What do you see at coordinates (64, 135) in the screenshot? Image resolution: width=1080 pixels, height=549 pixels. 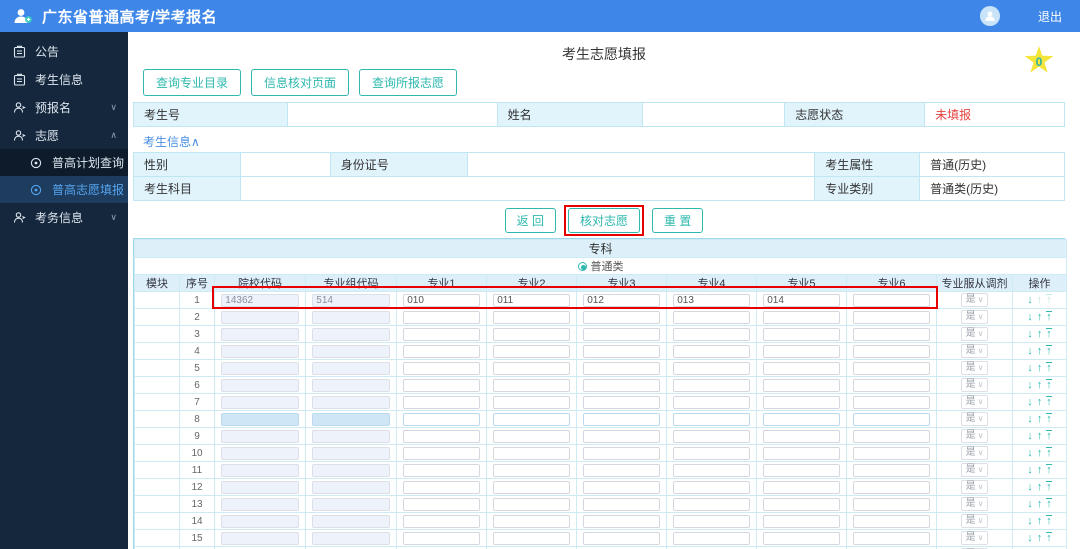 I see `sidebar-item-volunteer: 志愿 ∧` at bounding box center [64, 135].